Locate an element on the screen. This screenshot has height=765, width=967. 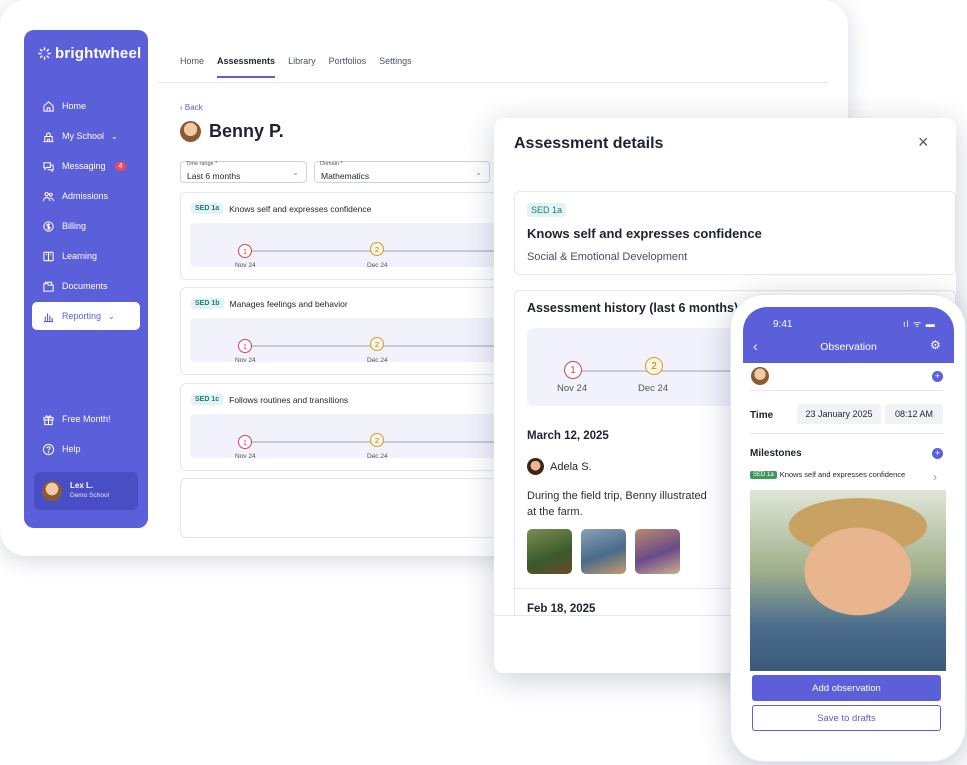
gear-icon: ⚙ is located at coordinates (935, 345).